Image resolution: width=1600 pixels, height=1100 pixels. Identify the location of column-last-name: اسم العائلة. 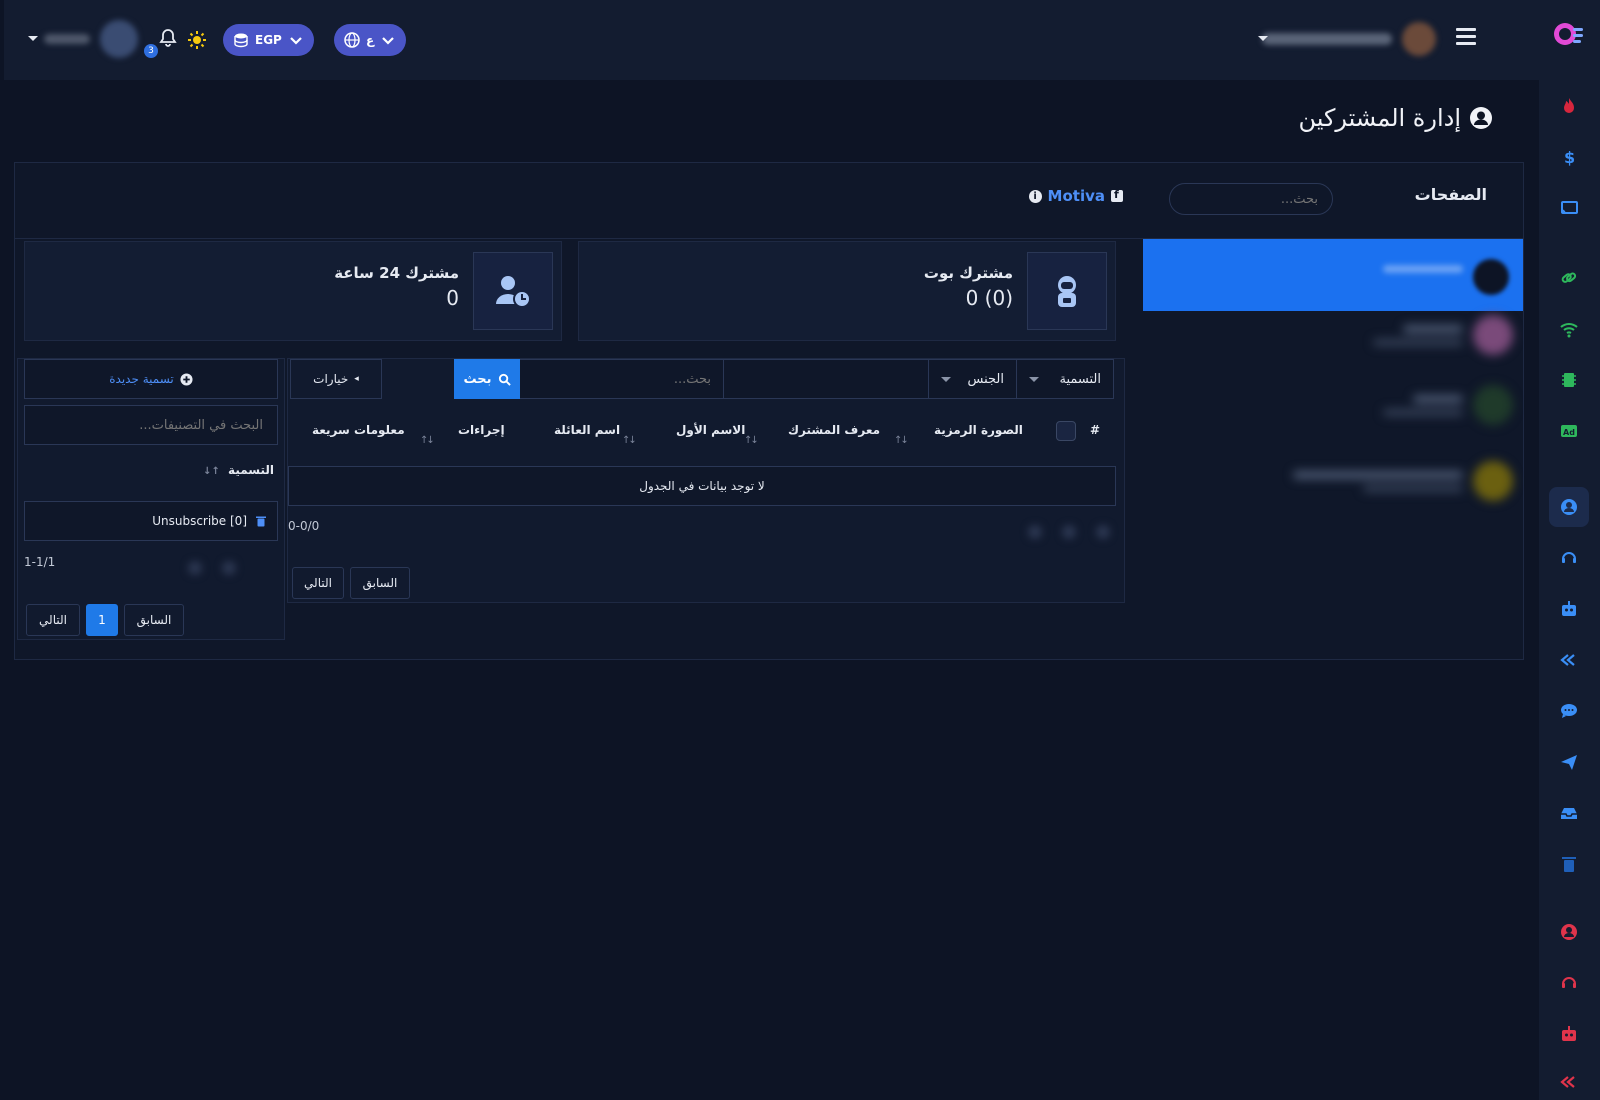
(587, 430).